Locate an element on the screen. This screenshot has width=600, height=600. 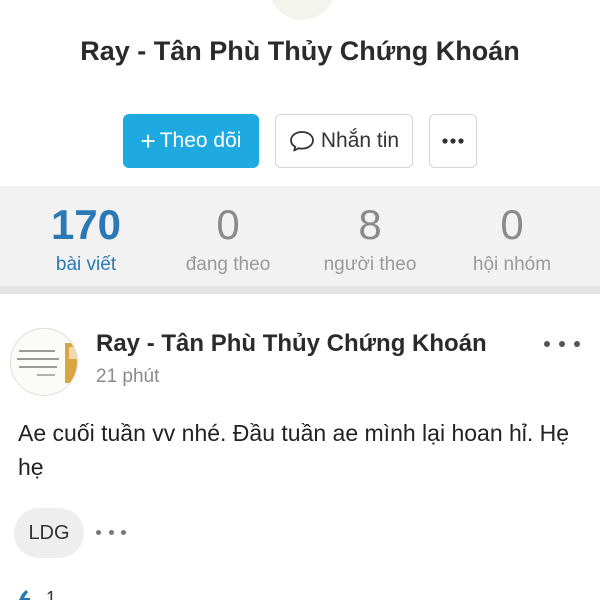
stat-label: đang theo is located at coordinates (228, 265).